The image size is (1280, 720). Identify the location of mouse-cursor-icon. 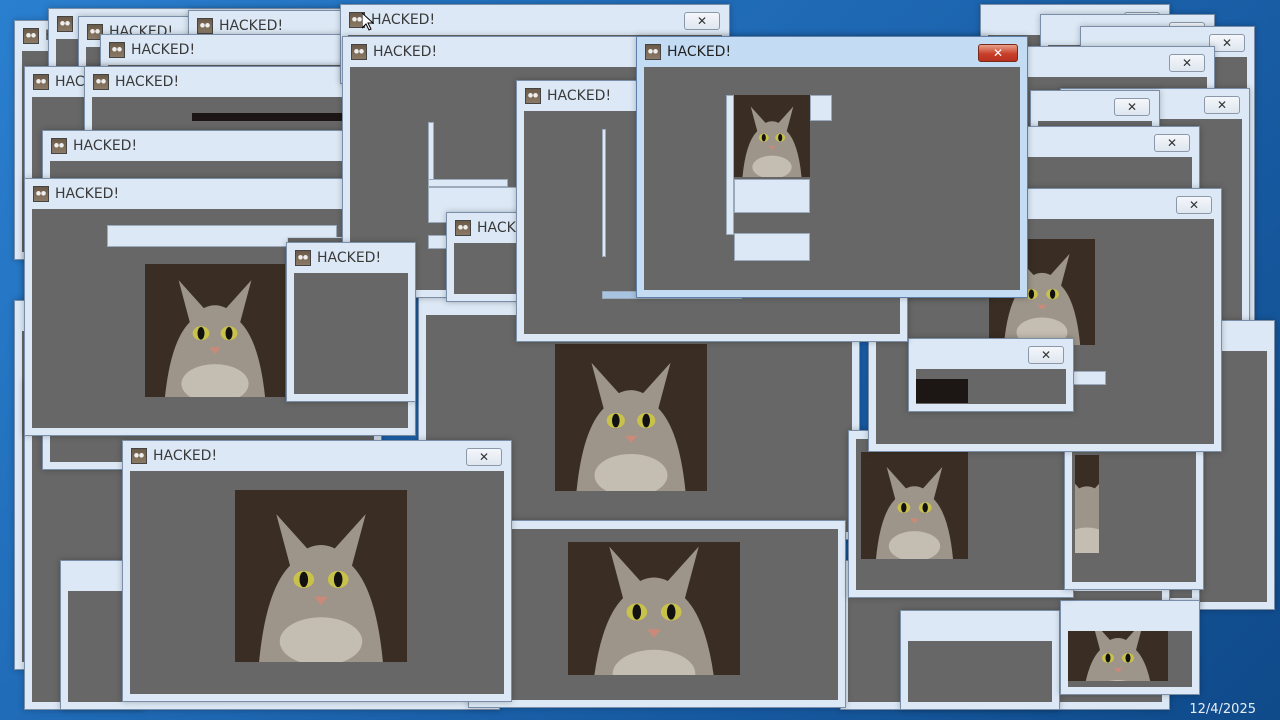
(368, 22).